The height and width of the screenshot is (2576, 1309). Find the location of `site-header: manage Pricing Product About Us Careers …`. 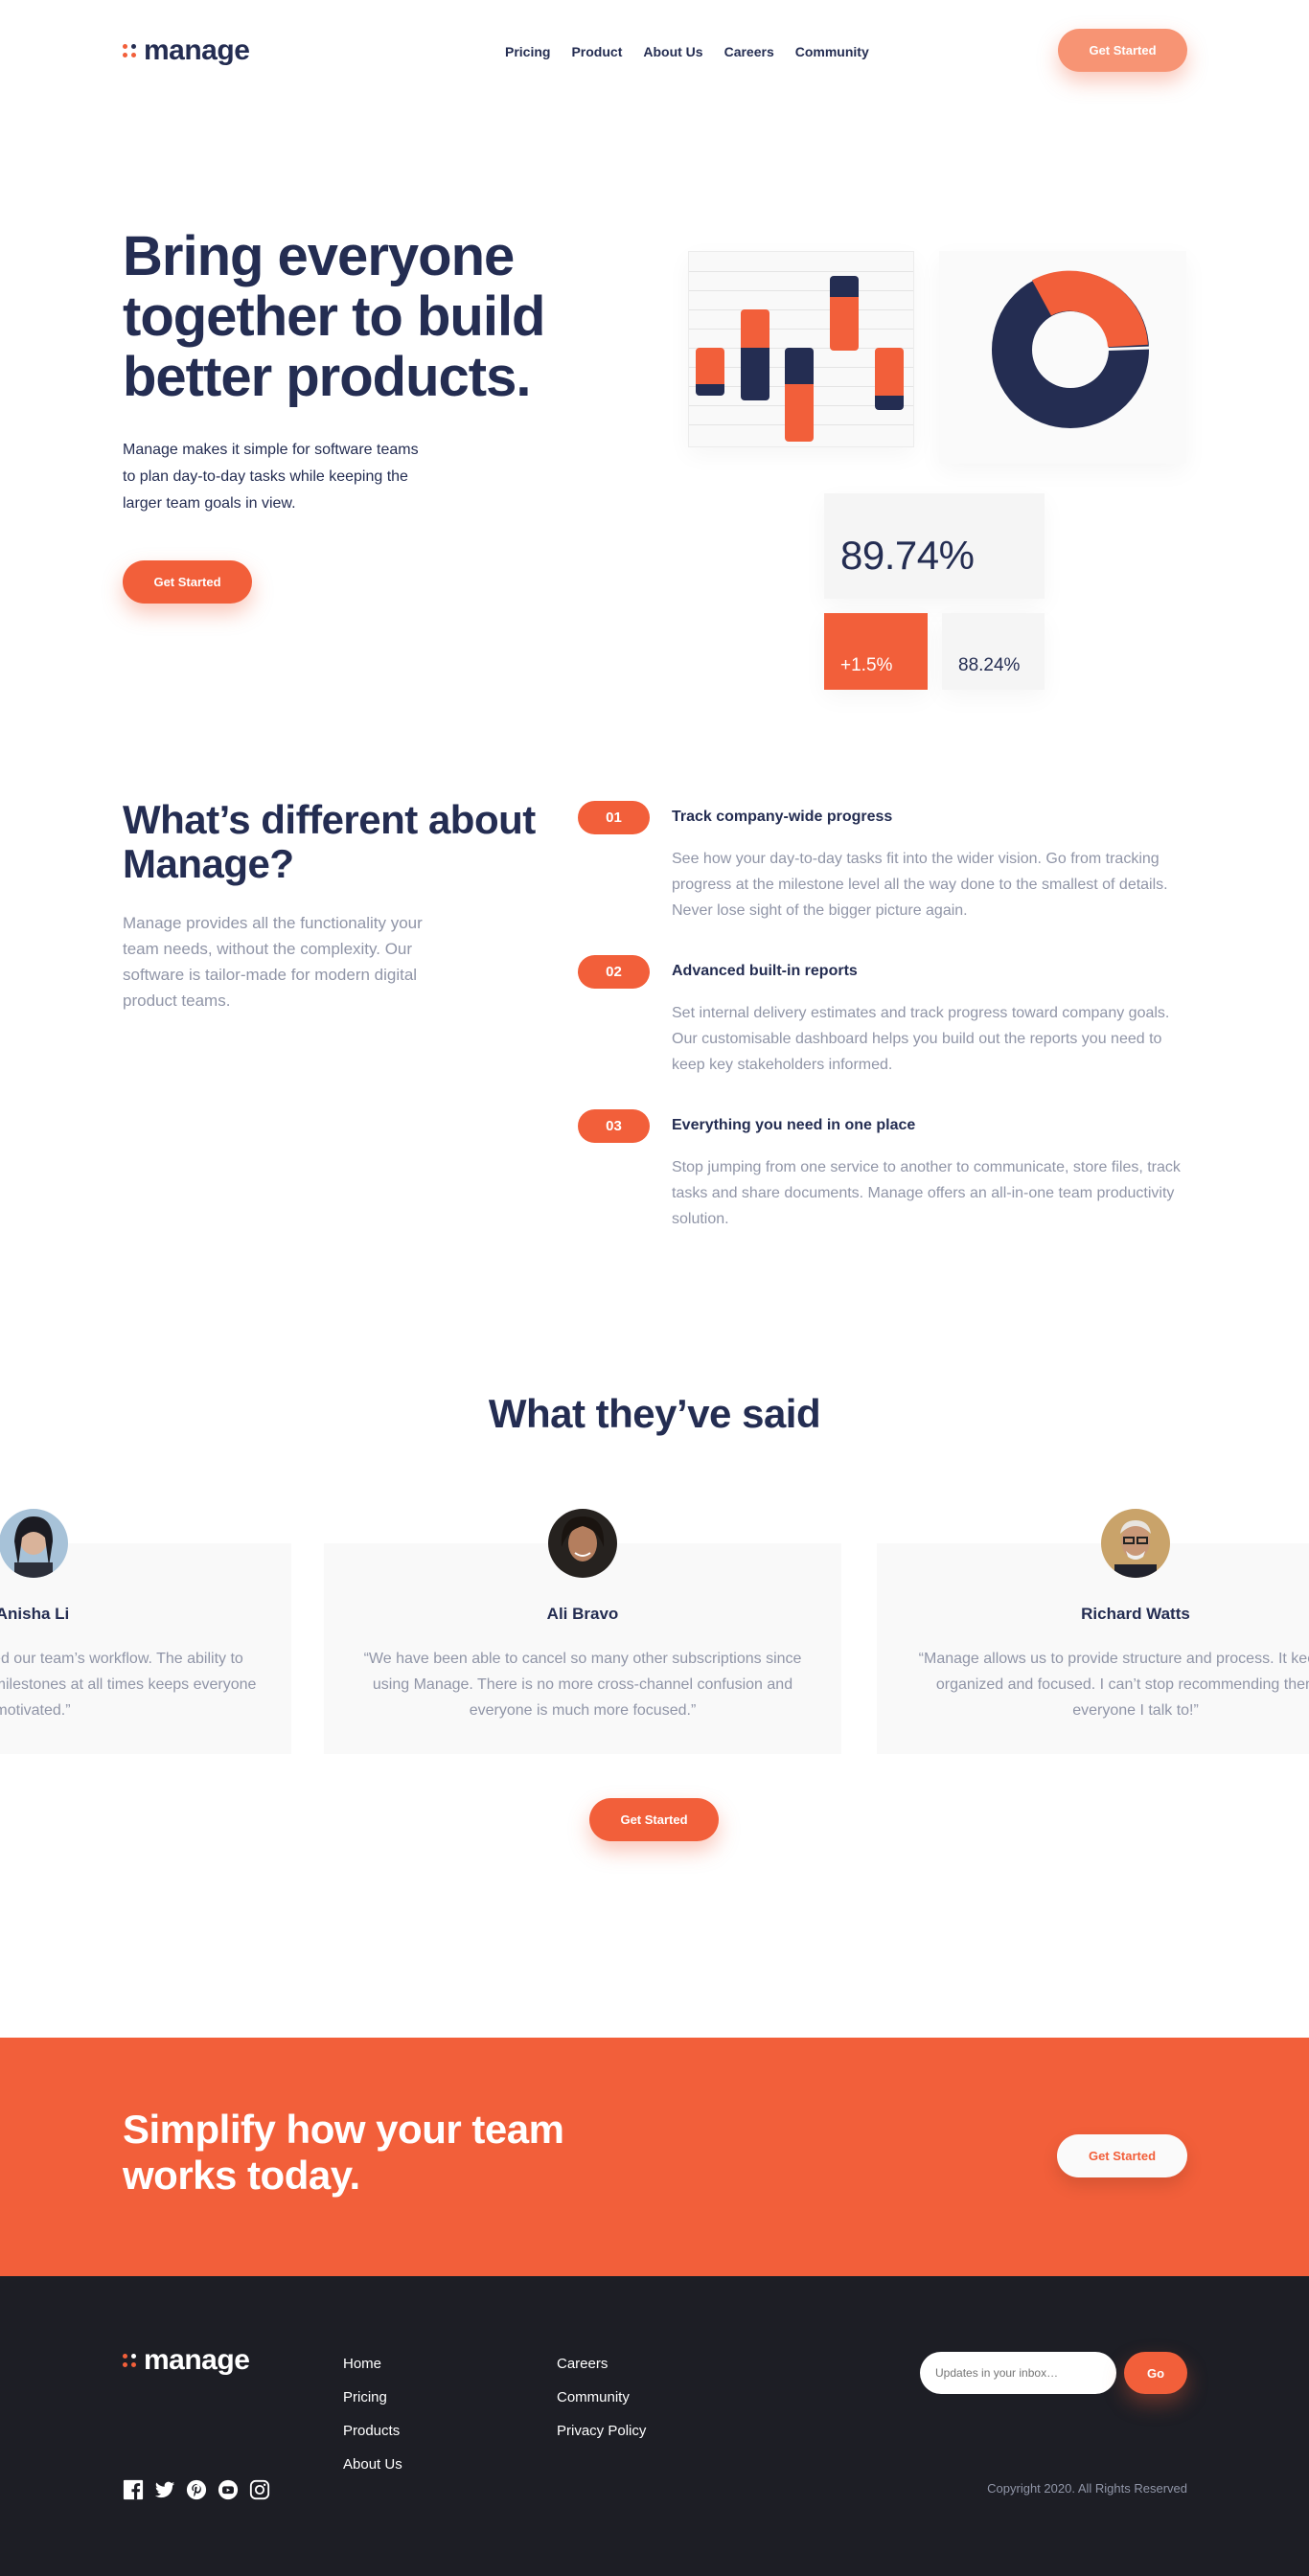

site-header: manage Pricing Product About Us Careers … is located at coordinates (655, 53).